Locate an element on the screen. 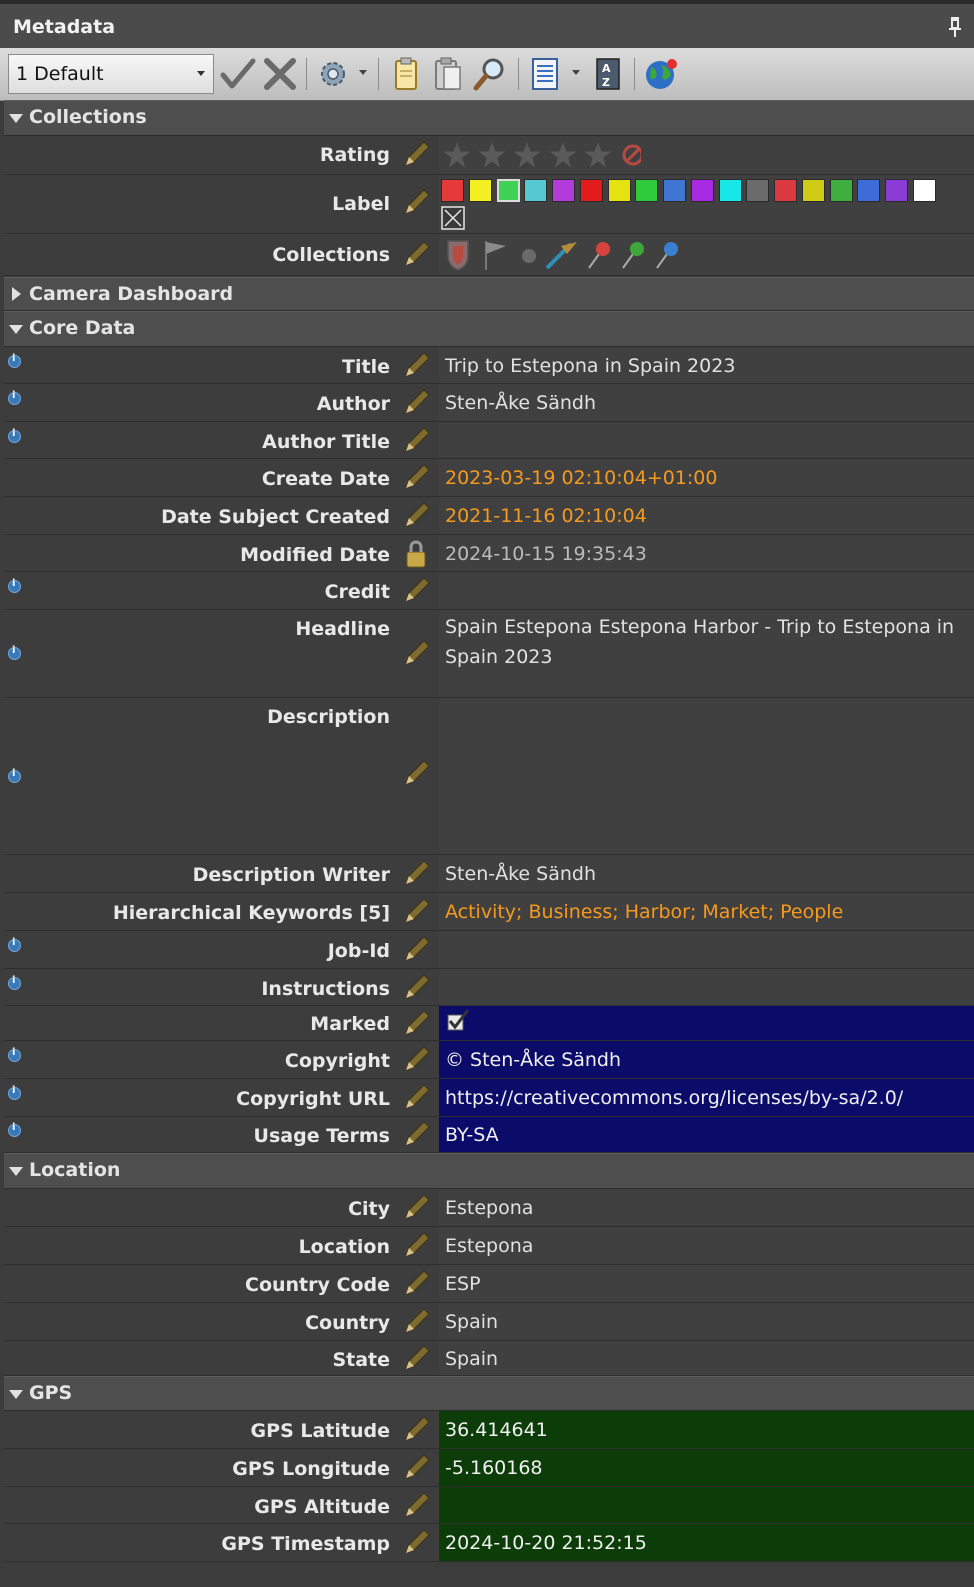  apply-check-icon is located at coordinates (238, 74).